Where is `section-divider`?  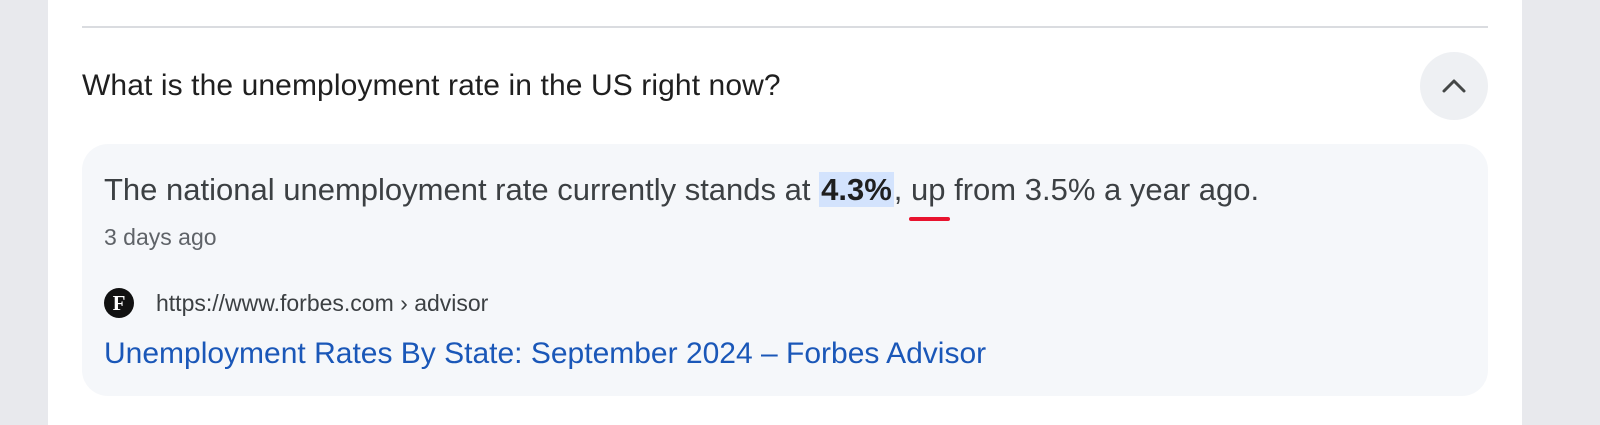 section-divider is located at coordinates (785, 27).